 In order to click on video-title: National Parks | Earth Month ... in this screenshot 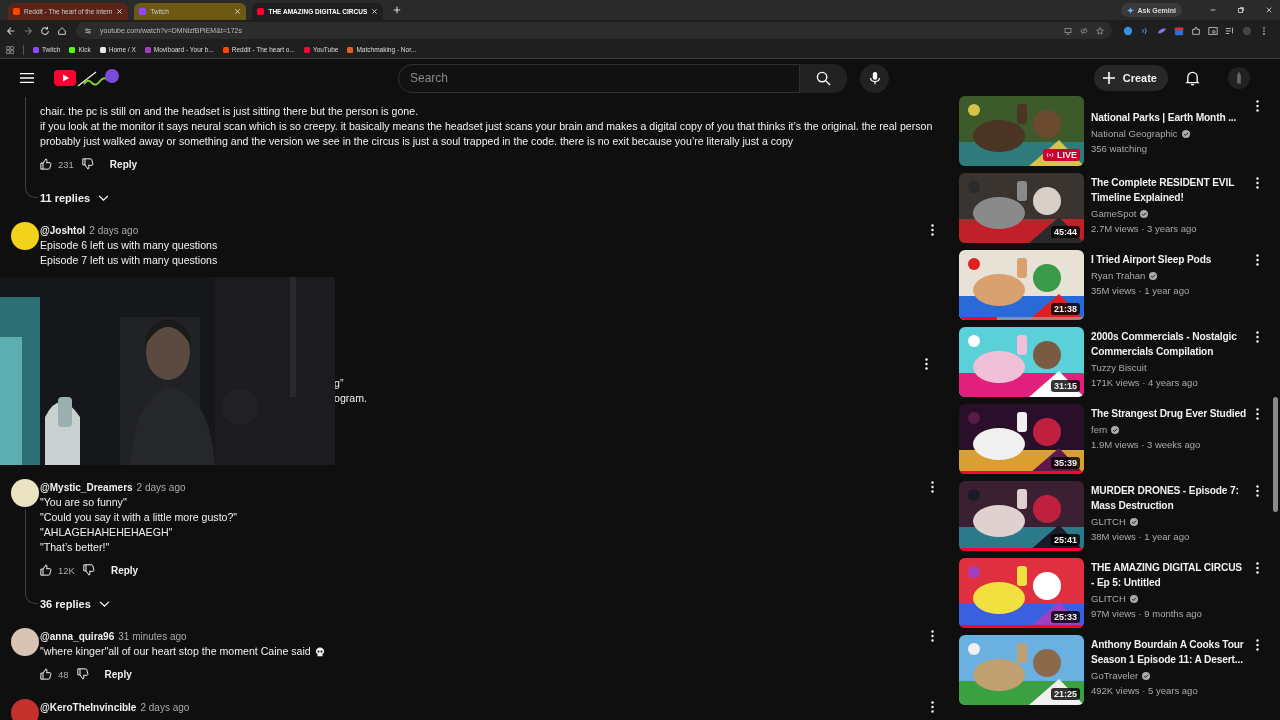, I will do `click(1168, 117)`.